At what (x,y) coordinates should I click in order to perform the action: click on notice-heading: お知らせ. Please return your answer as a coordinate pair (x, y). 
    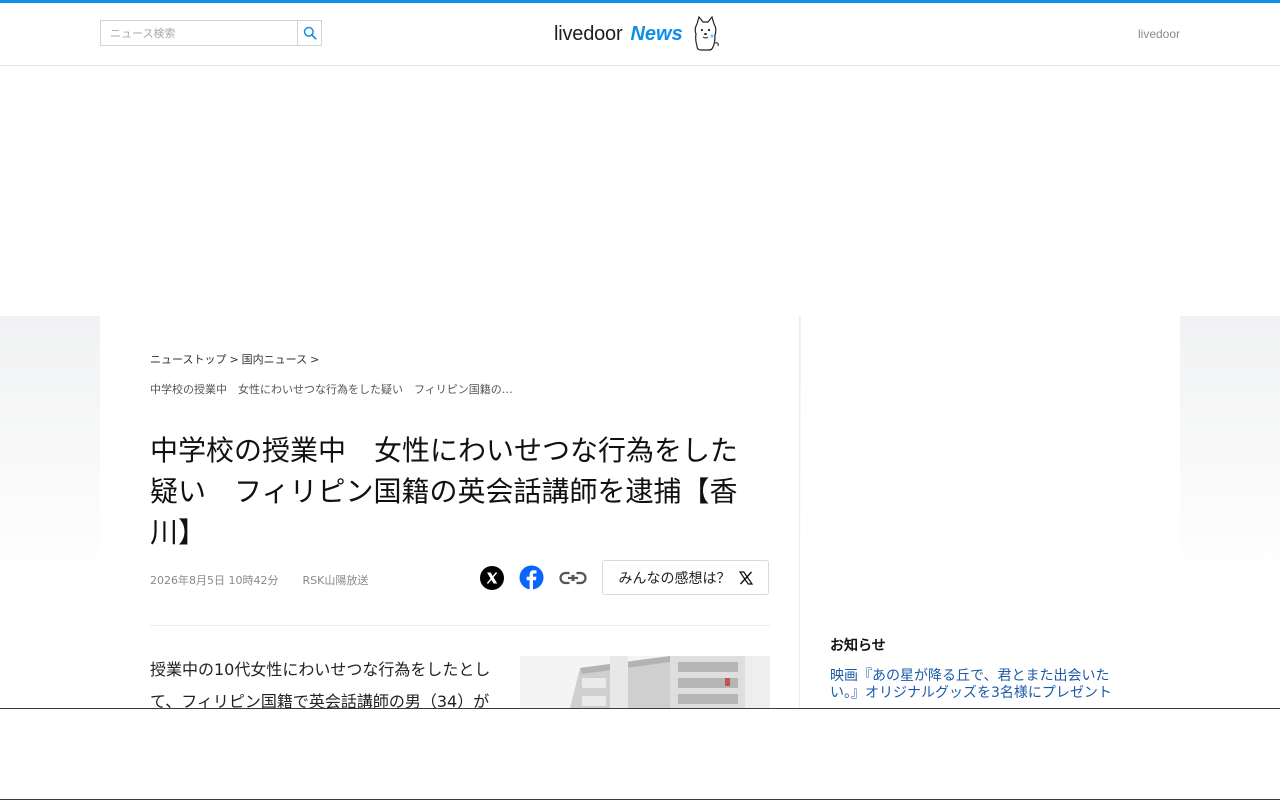
    Looking at the image, I should click on (858, 646).